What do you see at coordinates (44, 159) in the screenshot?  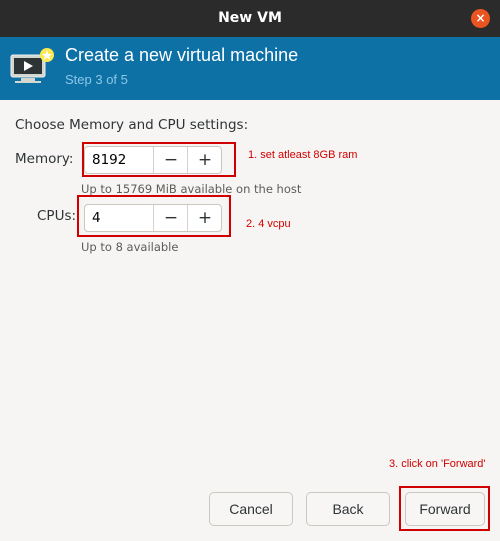 I see `memory-label: Memory:` at bounding box center [44, 159].